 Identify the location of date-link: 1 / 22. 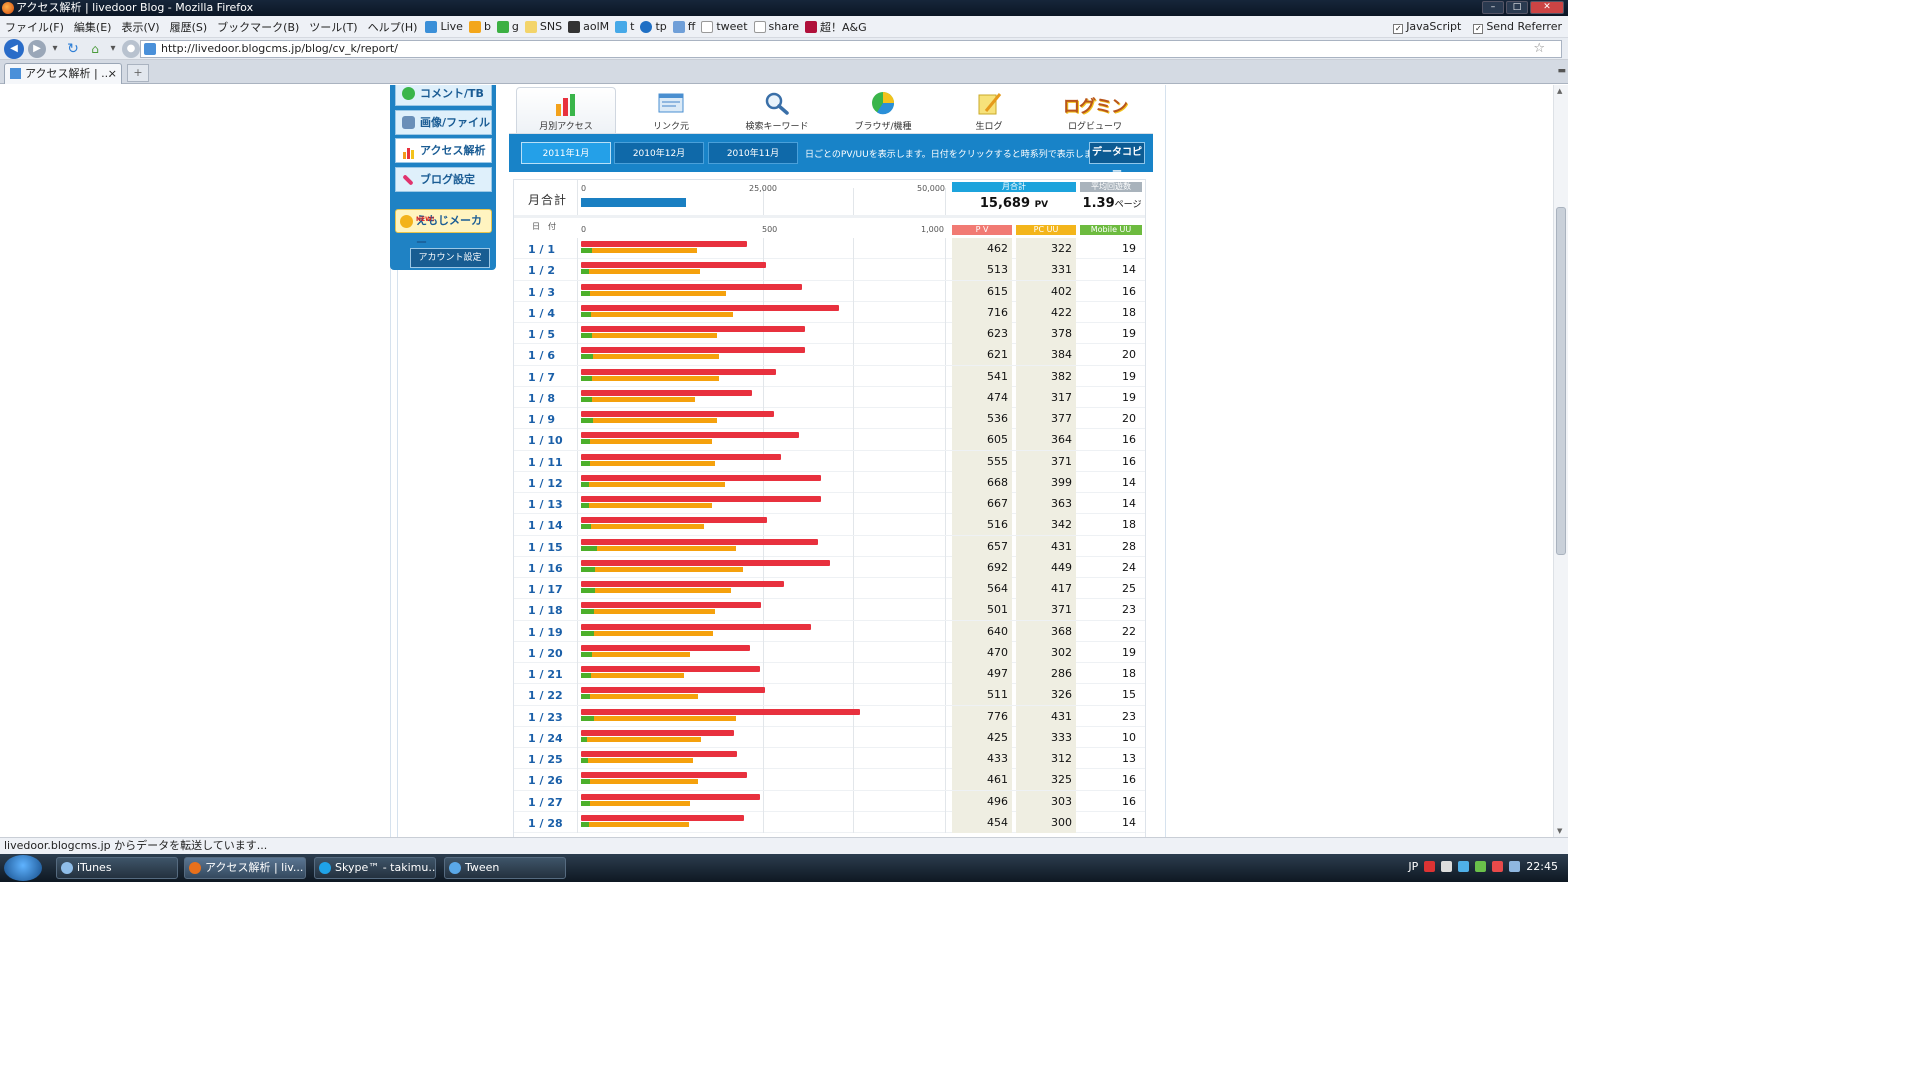
(545, 695).